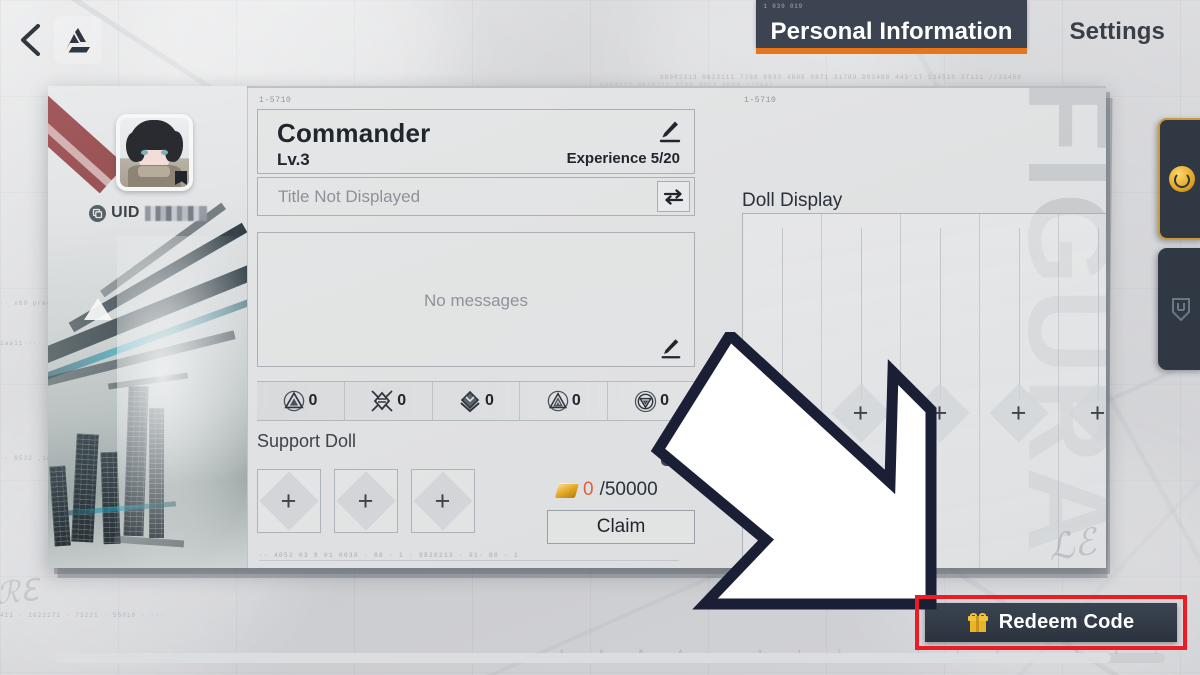 This screenshot has height=675, width=1200. Describe the element at coordinates (1182, 179) in the screenshot. I see `gold-ring-icon` at that location.